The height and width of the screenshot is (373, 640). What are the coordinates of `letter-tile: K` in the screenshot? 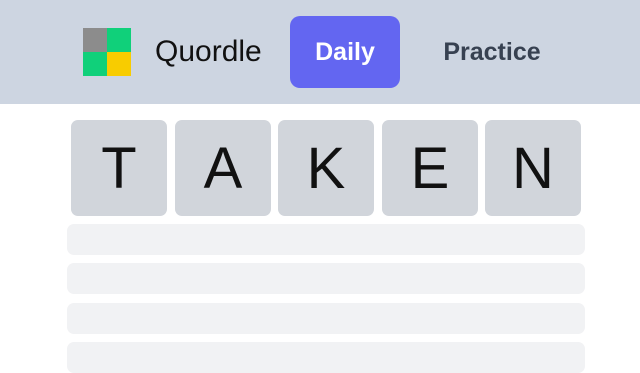 It's located at (326, 168).